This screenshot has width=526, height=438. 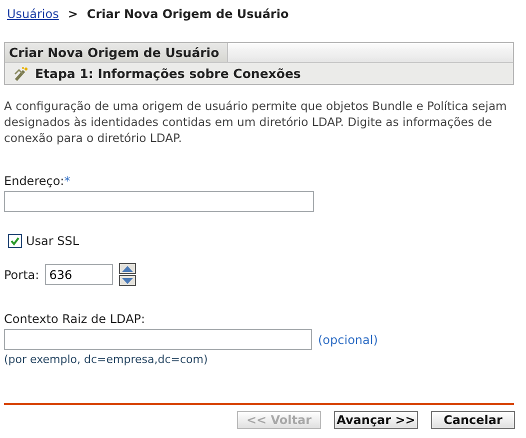 What do you see at coordinates (15, 241) in the screenshot?
I see `checkmark-icon` at bounding box center [15, 241].